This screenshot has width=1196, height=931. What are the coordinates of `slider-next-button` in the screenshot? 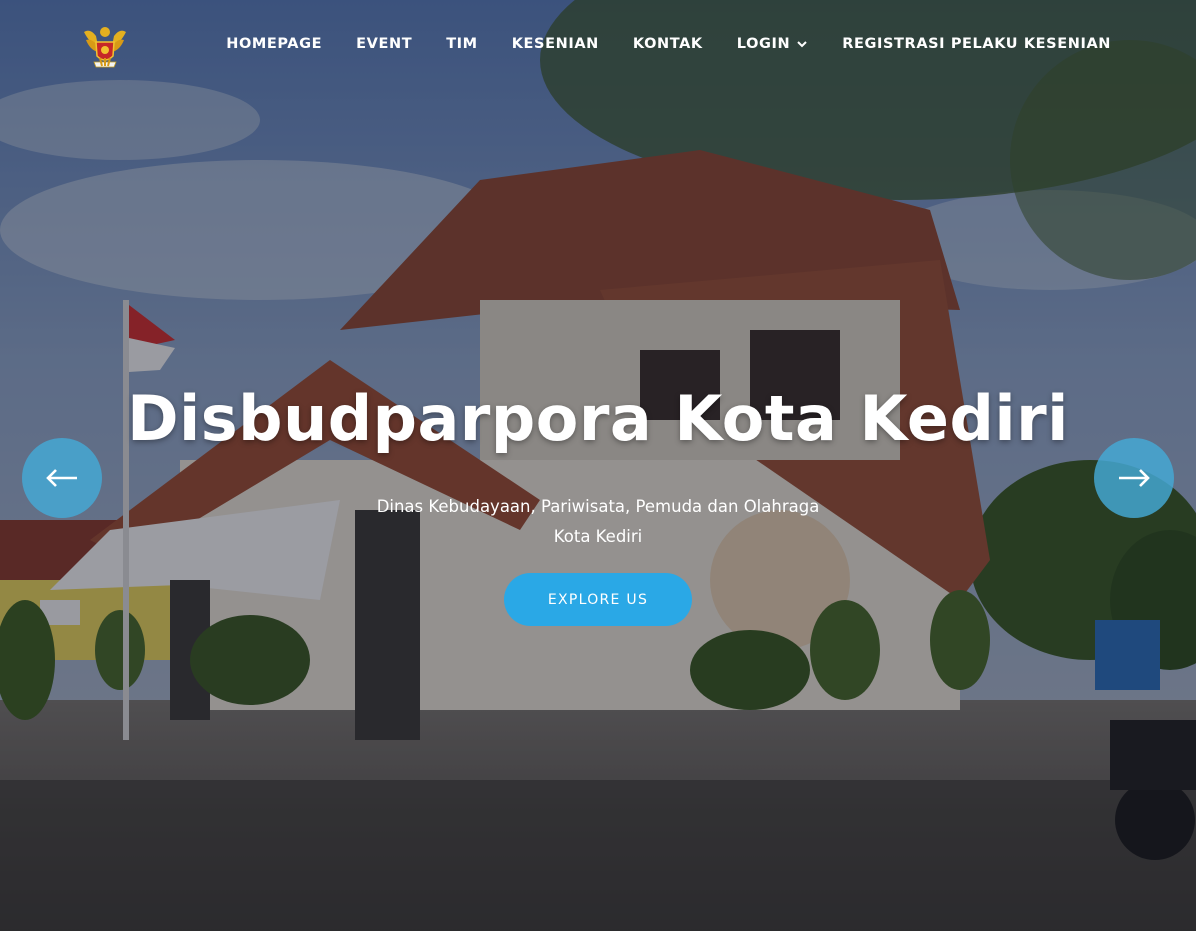 It's located at (1134, 478).